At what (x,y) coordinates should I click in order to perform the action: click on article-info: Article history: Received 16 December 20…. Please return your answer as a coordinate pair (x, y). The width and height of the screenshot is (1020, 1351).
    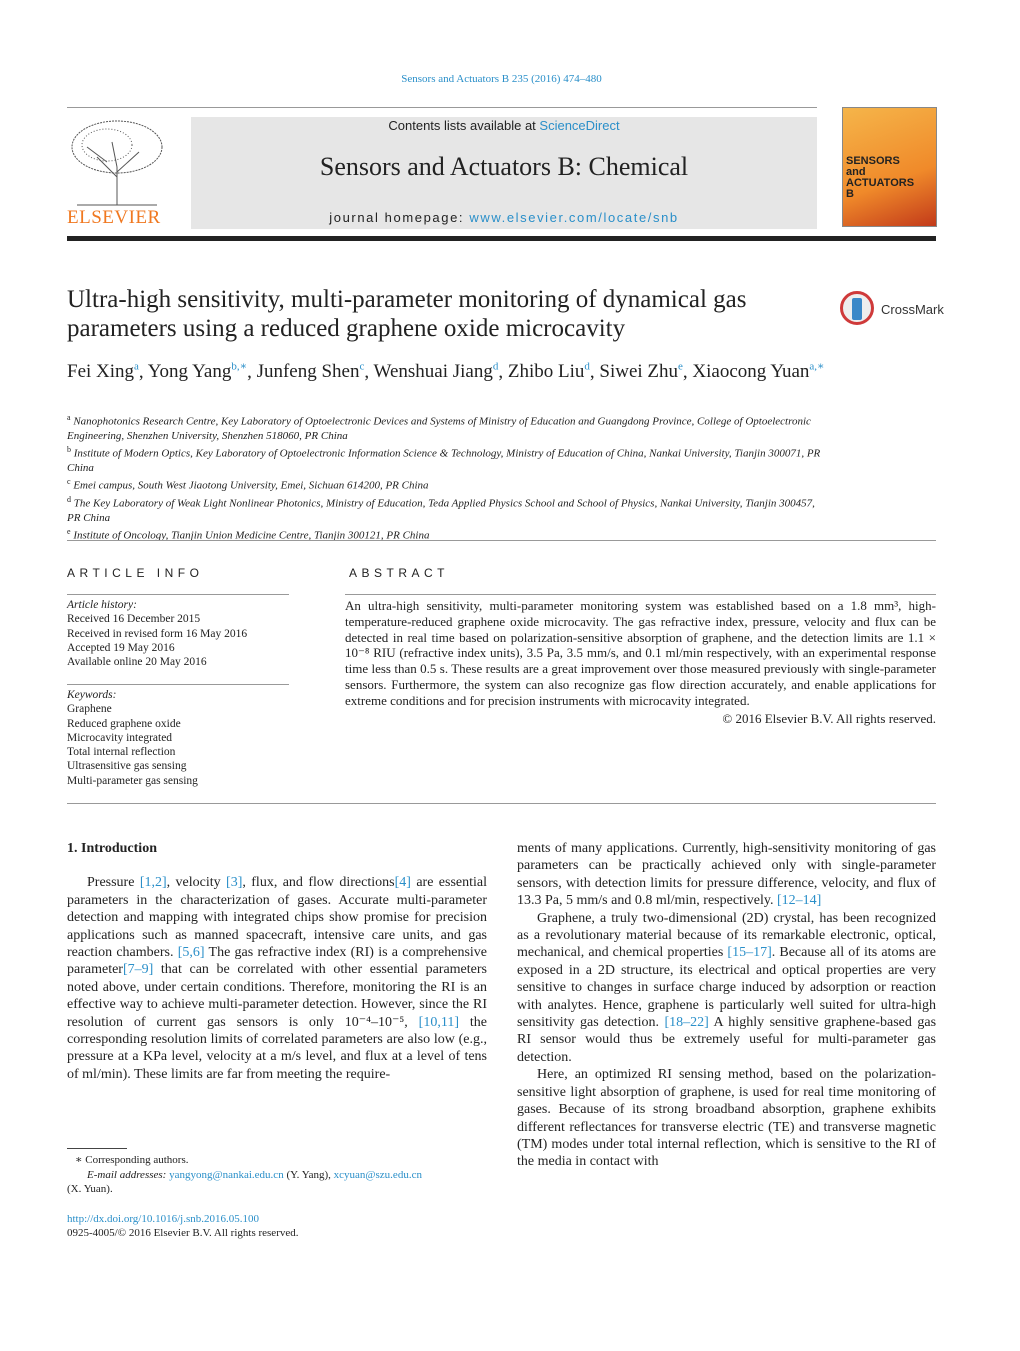
    Looking at the image, I should click on (178, 633).